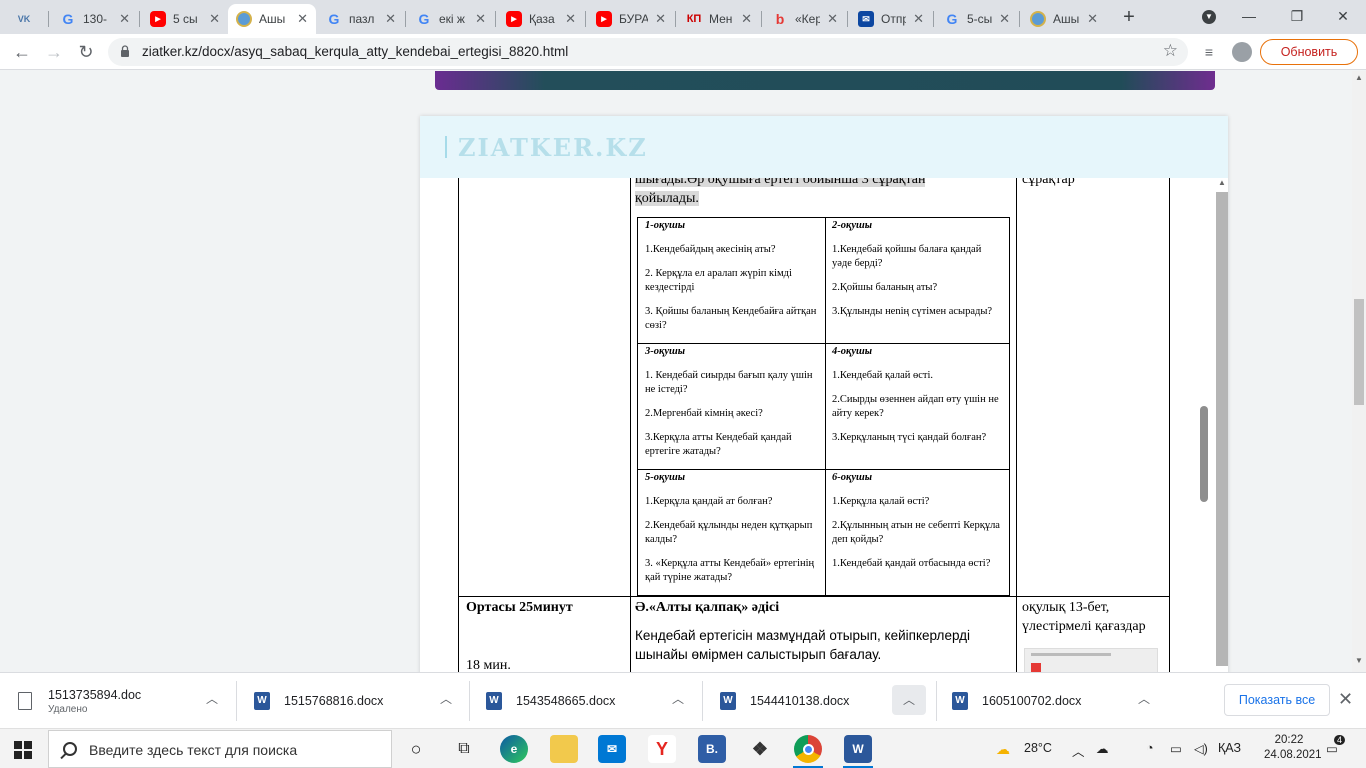 This screenshot has width=1366, height=768. Describe the element at coordinates (1057, 701) in the screenshot. I see `download-item: W 1605100702.docx ︿` at that location.